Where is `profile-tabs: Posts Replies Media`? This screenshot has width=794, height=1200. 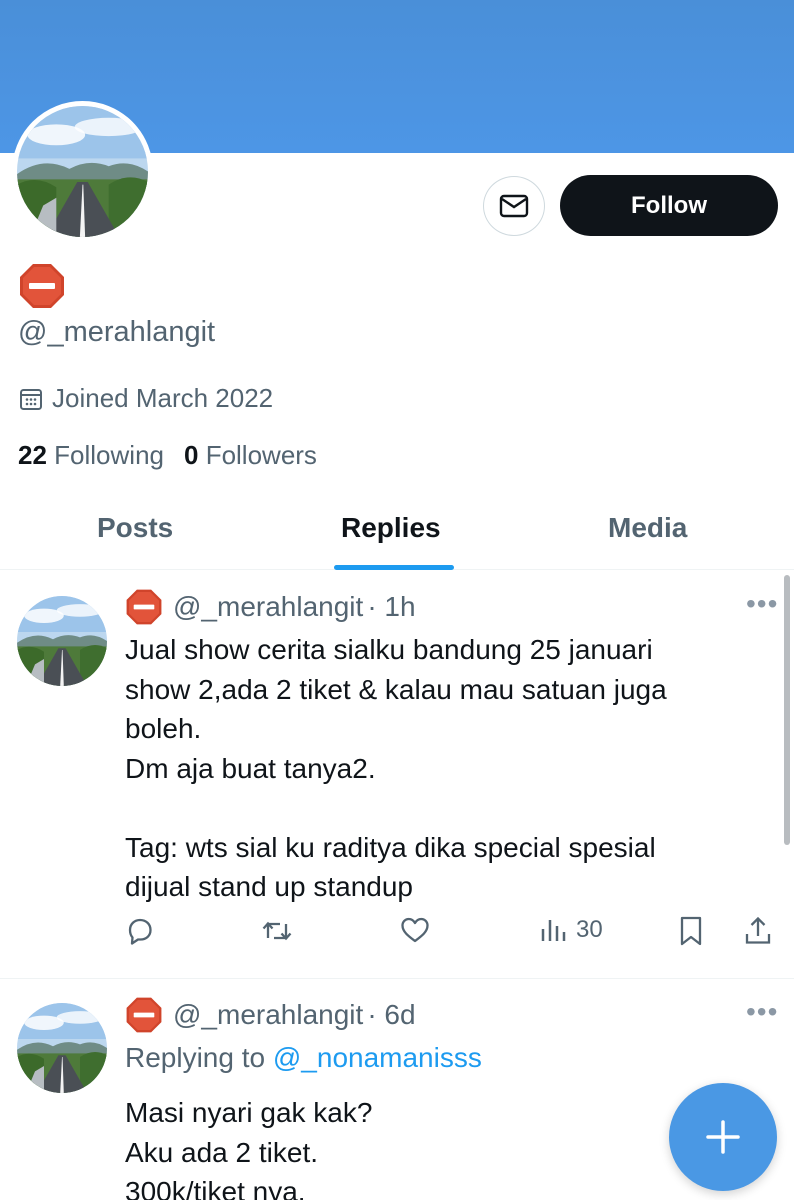
profile-tabs: Posts Replies Media is located at coordinates (397, 530).